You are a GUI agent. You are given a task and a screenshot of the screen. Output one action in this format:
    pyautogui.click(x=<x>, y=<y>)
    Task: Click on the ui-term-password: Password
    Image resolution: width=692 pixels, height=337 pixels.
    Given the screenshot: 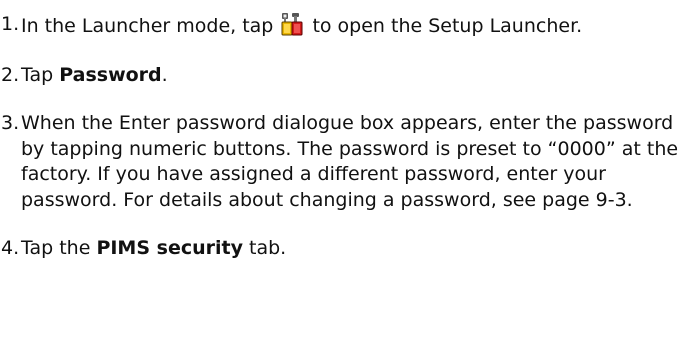 What is the action you would take?
    pyautogui.click(x=110, y=74)
    